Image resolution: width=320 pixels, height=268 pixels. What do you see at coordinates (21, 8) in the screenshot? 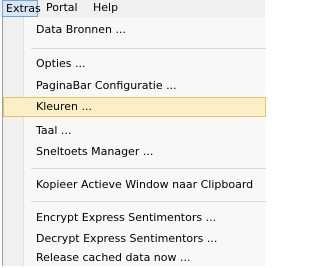
I see `menubar-extras: Extras` at bounding box center [21, 8].